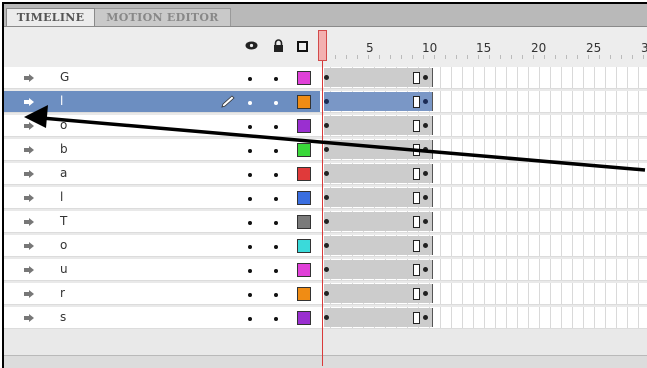 The width and height of the screenshot is (647, 368). I want to click on tab-motion-editor: MOTION EDITOR, so click(163, 17).